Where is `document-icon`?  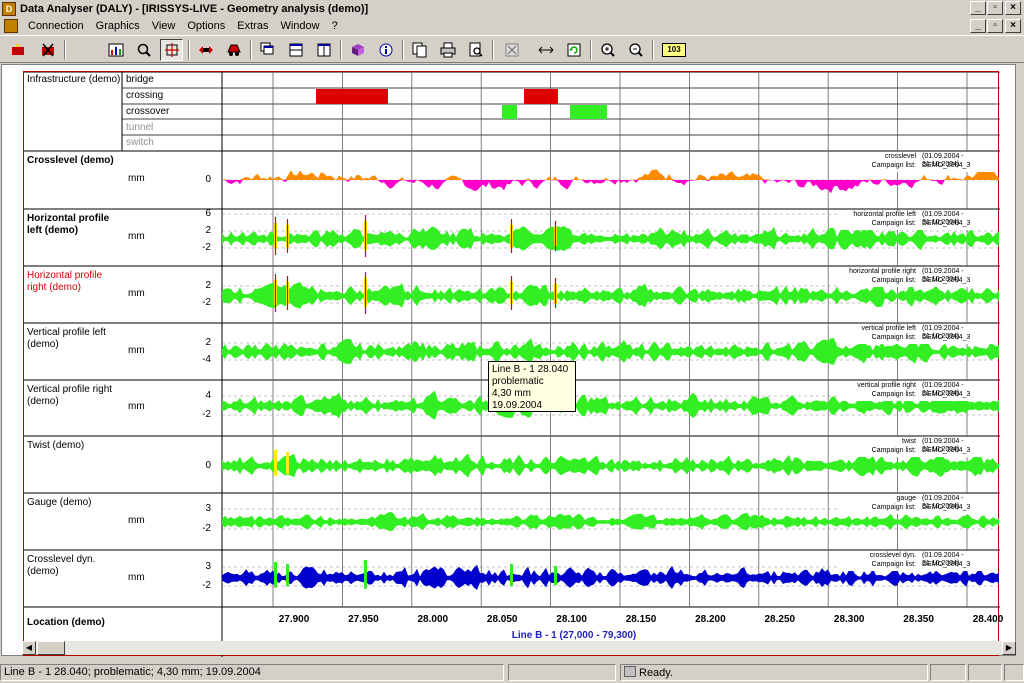
document-icon is located at coordinates (11, 26).